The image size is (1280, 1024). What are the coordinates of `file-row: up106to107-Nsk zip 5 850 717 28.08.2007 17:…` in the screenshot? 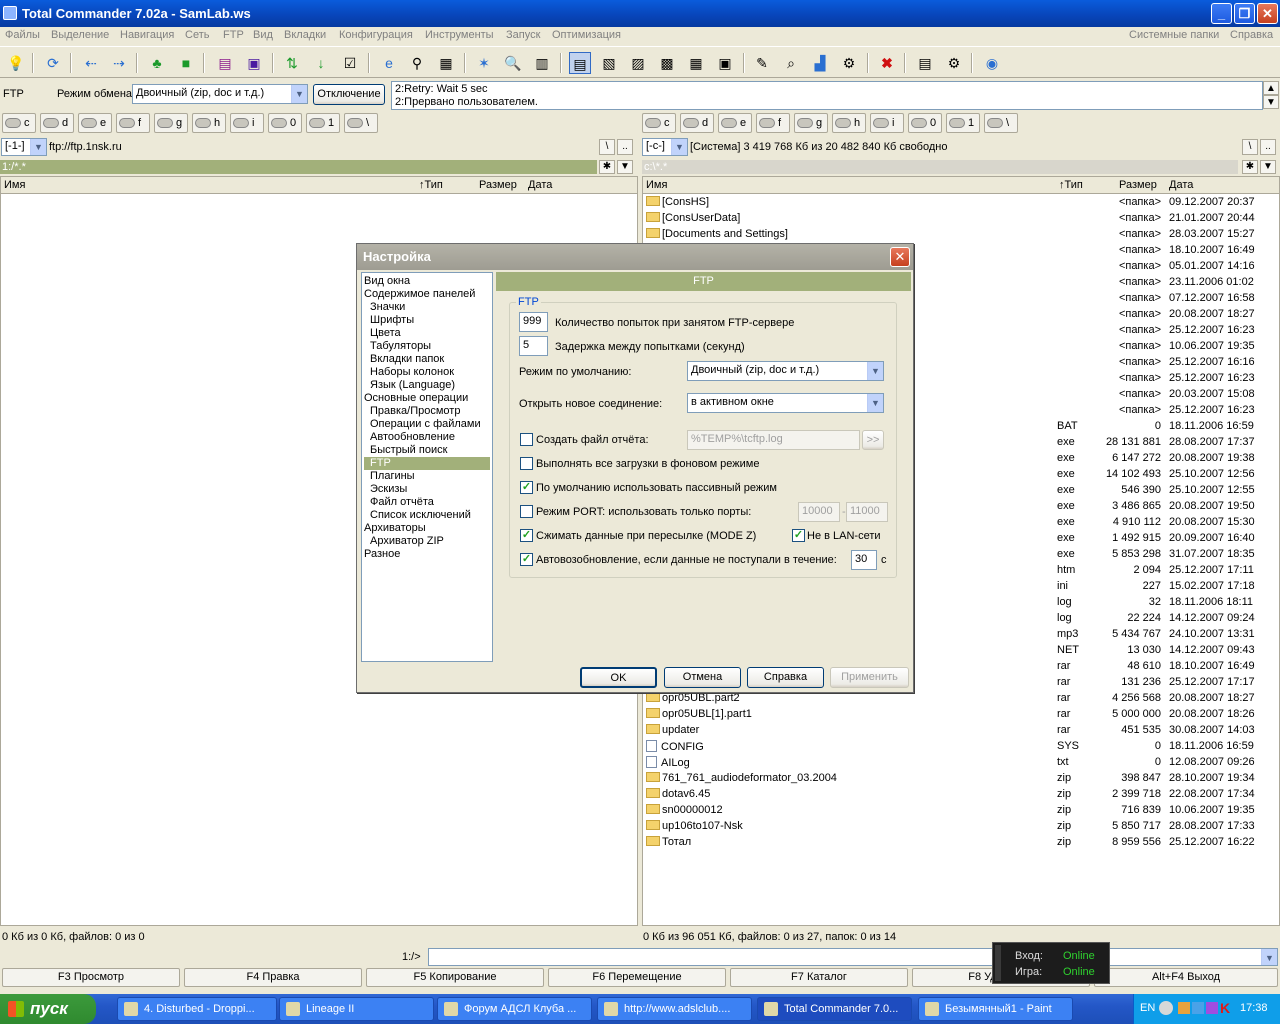 It's located at (961, 827).